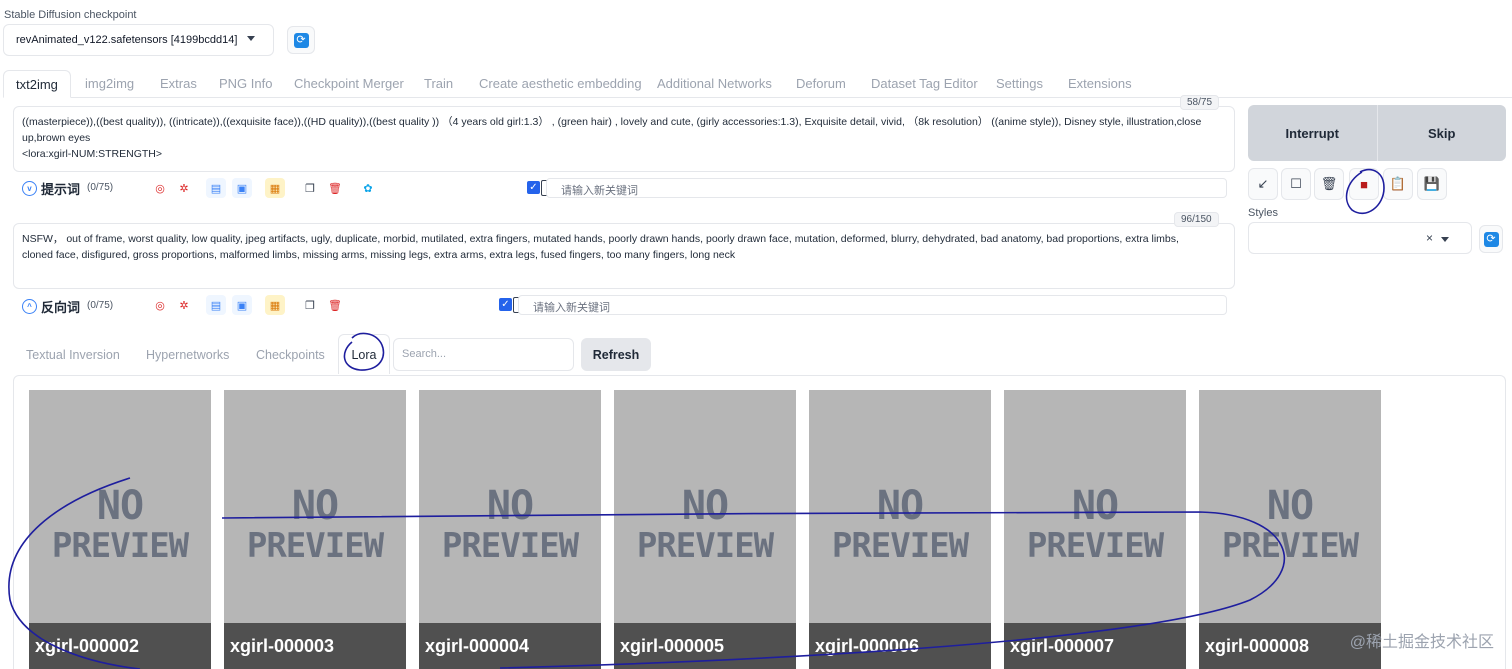 The height and width of the screenshot is (669, 1512). What do you see at coordinates (61, 189) in the screenshot?
I see `prompt-label-text: 提示词` at bounding box center [61, 189].